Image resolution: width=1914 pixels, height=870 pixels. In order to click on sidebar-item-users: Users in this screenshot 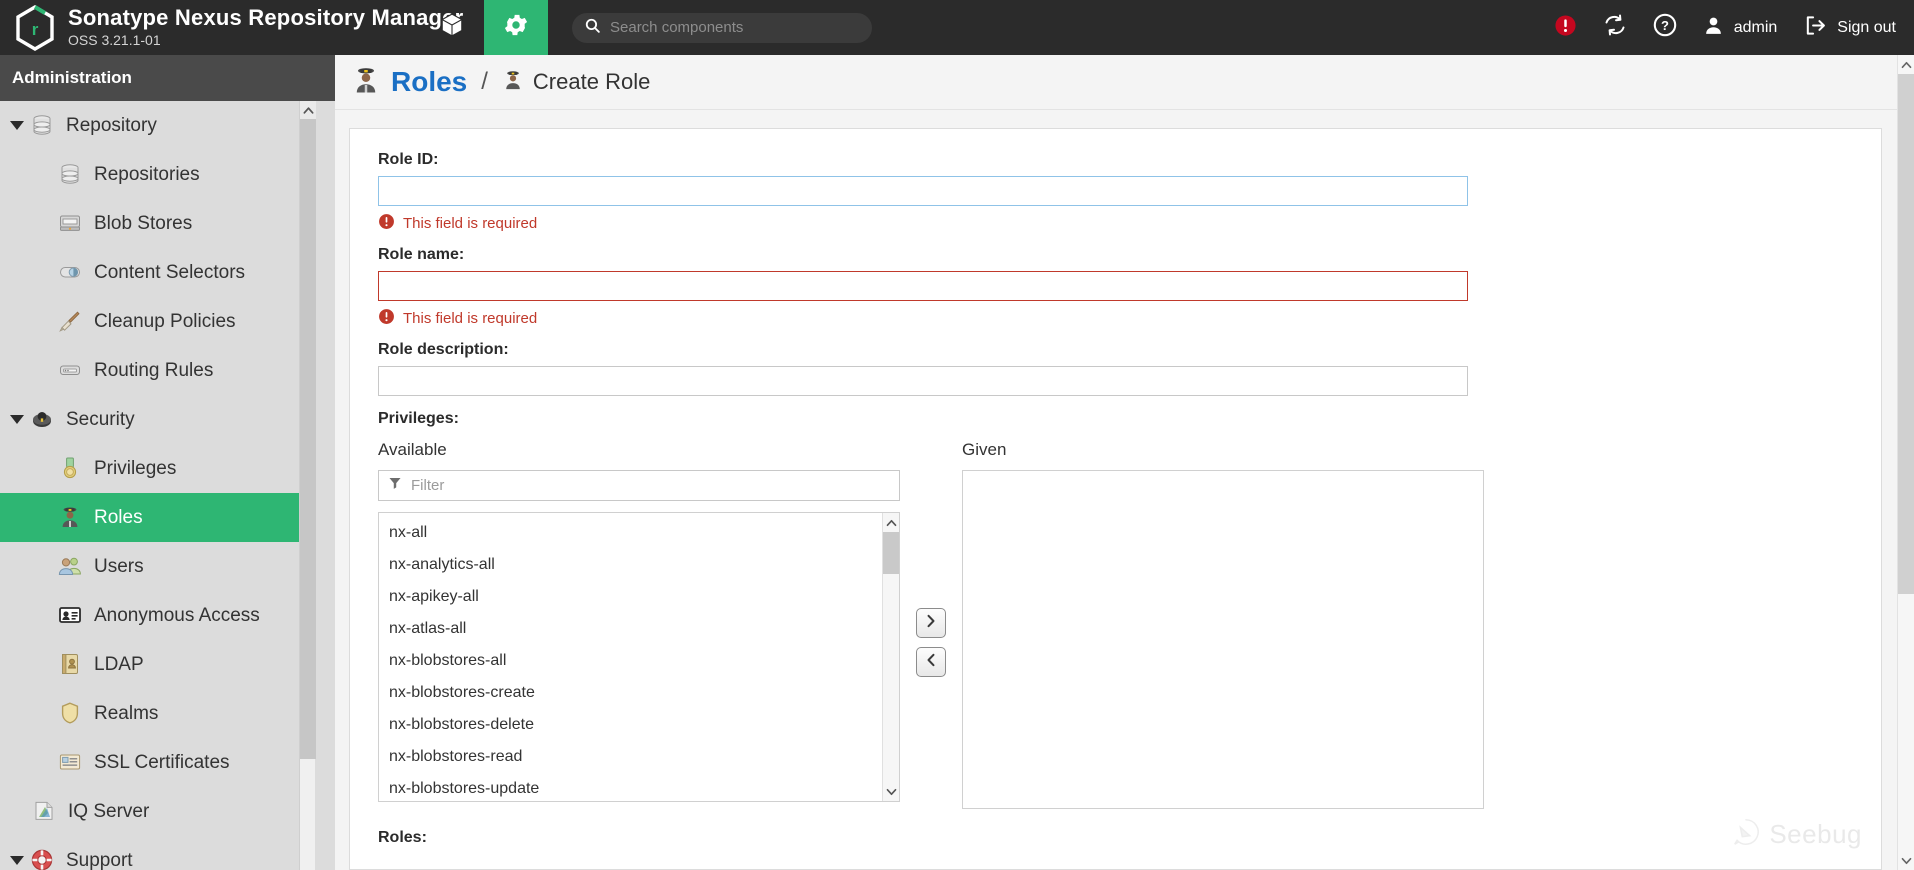, I will do `click(151, 566)`.